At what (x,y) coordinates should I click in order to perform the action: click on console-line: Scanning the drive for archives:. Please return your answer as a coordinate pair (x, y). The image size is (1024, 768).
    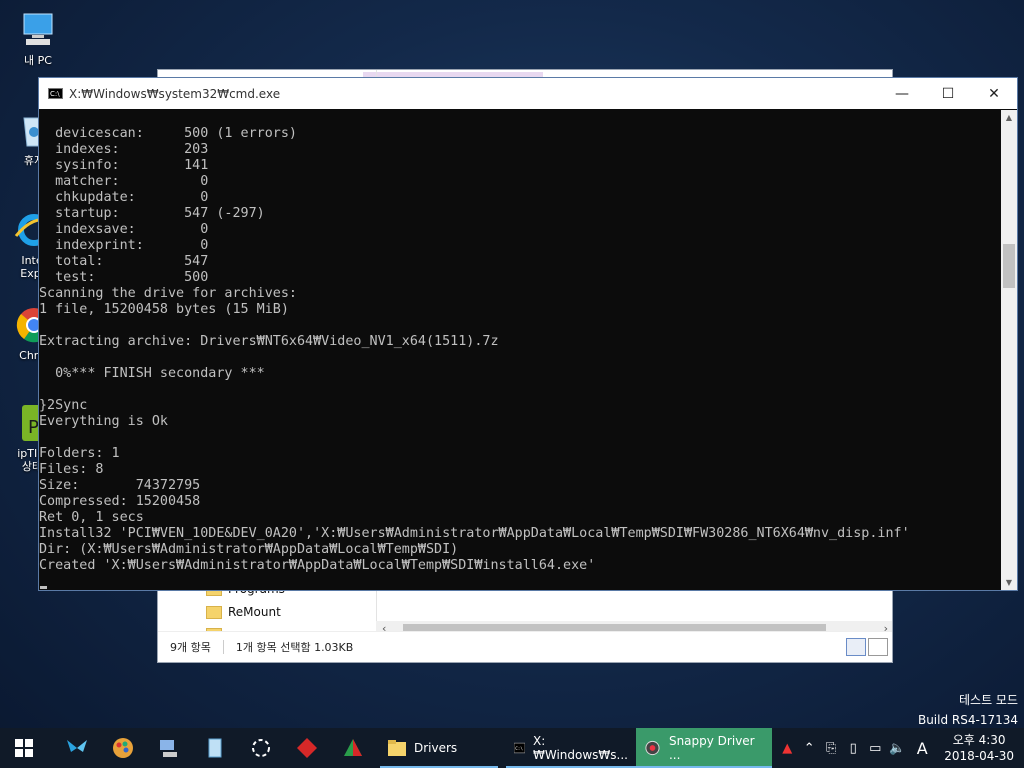
    Looking at the image, I should click on (168, 293).